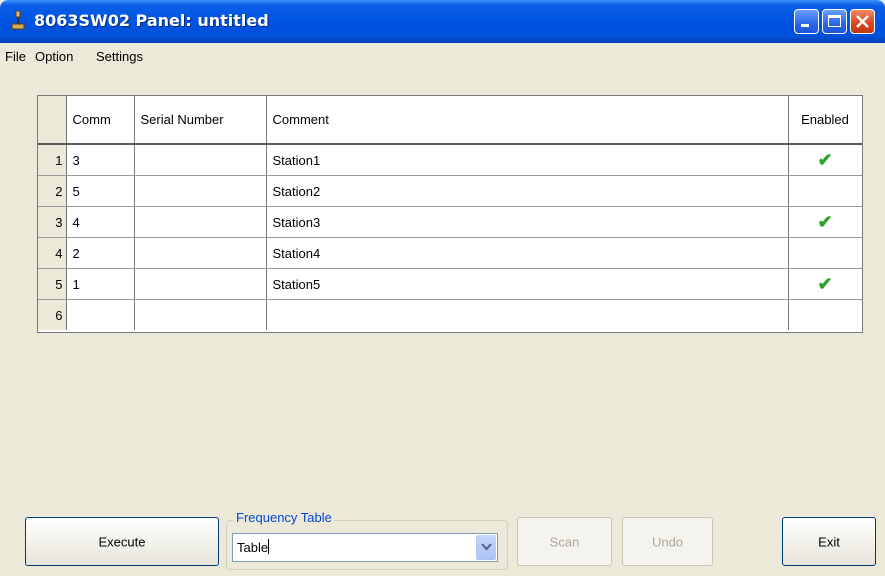 This screenshot has width=885, height=576. I want to click on minimize-icon, so click(805, 25).